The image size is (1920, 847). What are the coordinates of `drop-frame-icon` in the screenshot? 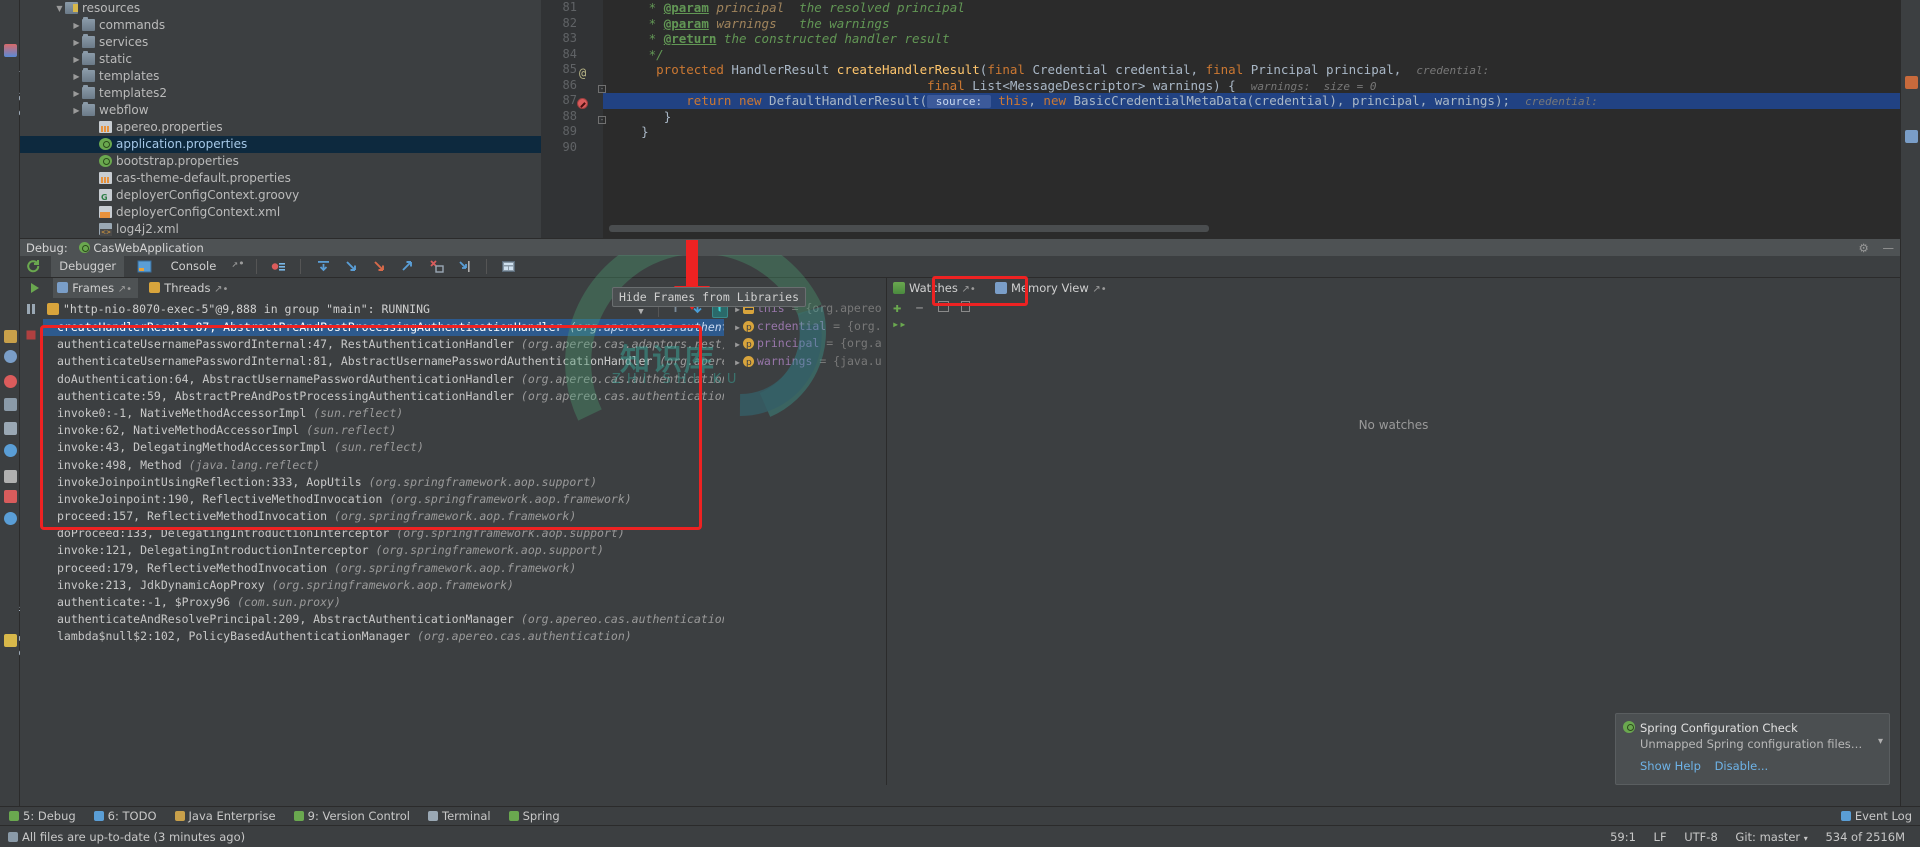 It's located at (436, 266).